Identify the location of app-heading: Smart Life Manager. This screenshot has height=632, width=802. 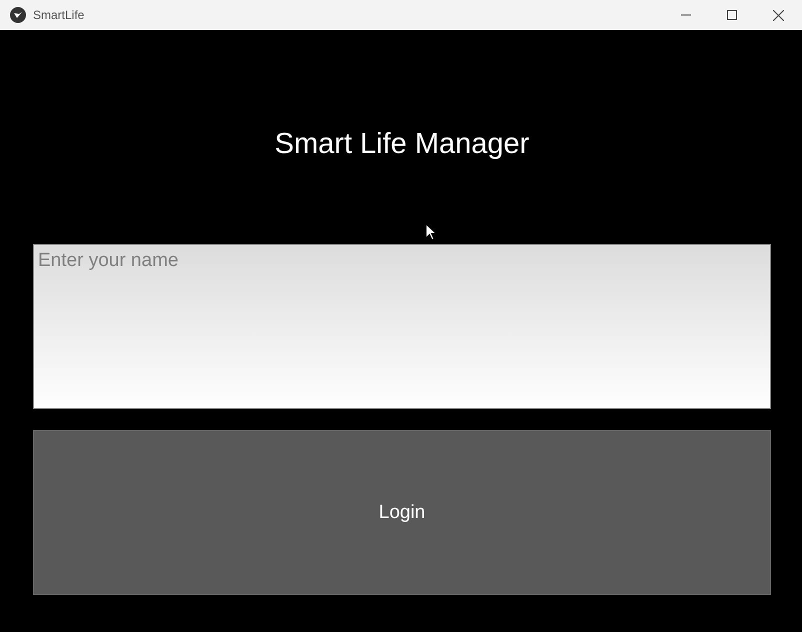
(402, 144).